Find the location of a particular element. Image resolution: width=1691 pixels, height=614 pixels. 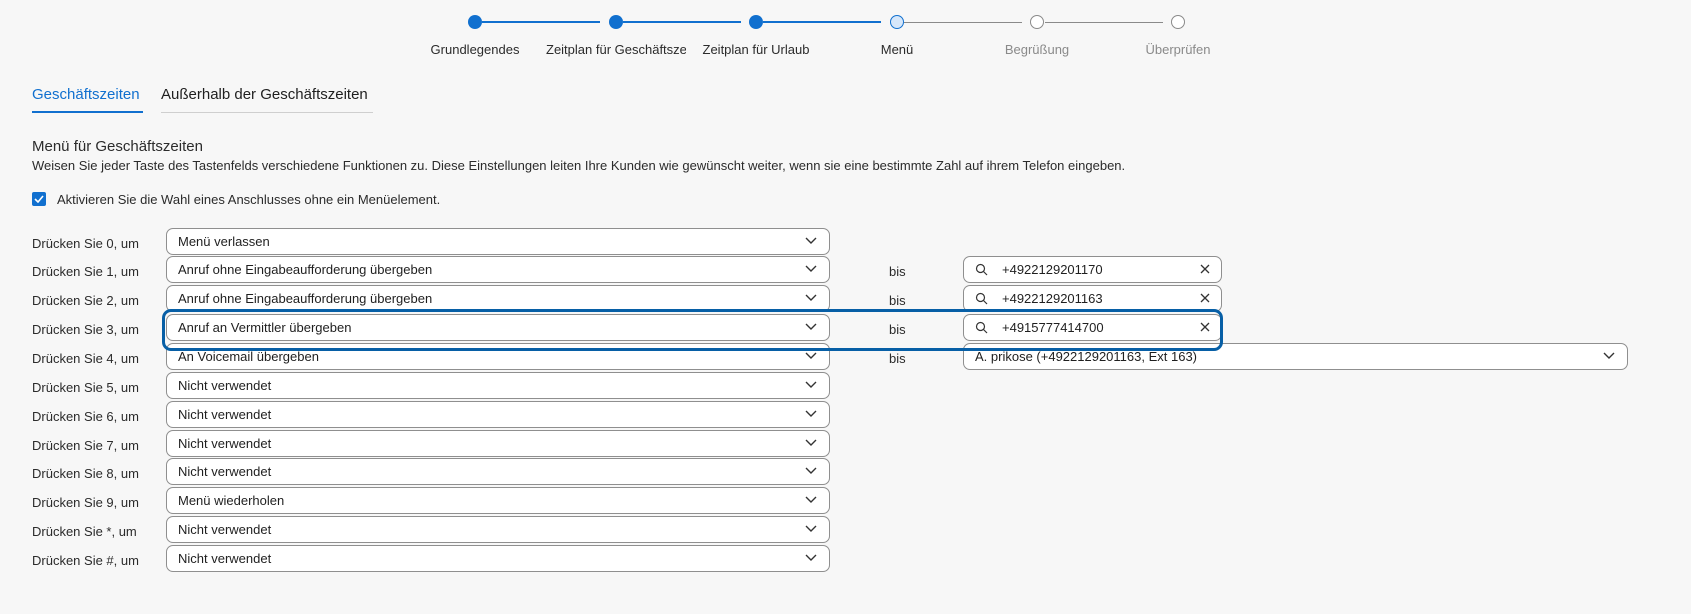

key-6-action-select: Nicht verwendet is located at coordinates (498, 414).